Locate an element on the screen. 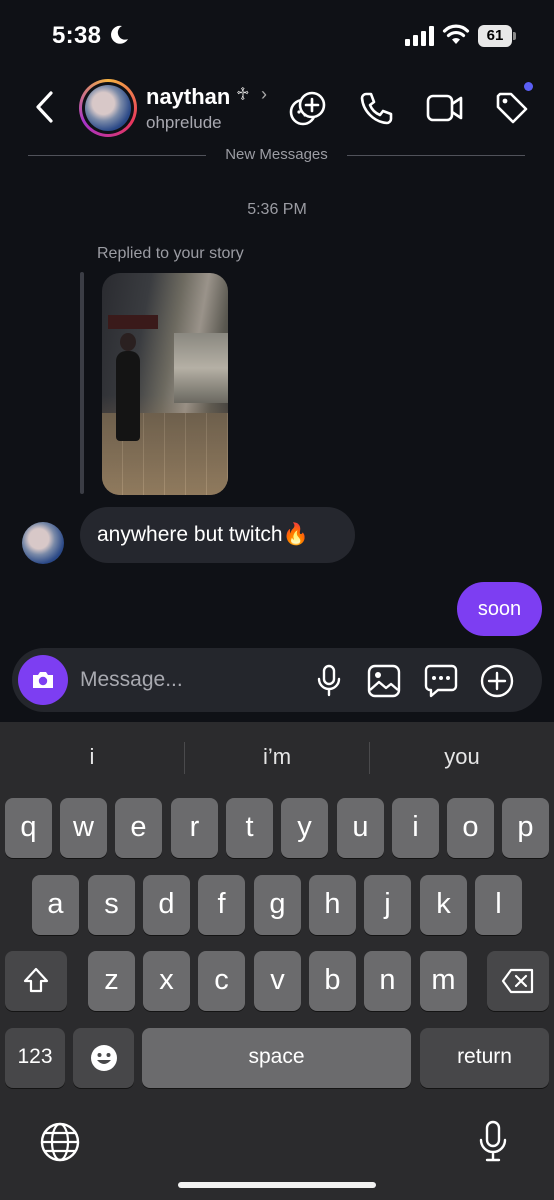  key-z: z is located at coordinates (111, 981).